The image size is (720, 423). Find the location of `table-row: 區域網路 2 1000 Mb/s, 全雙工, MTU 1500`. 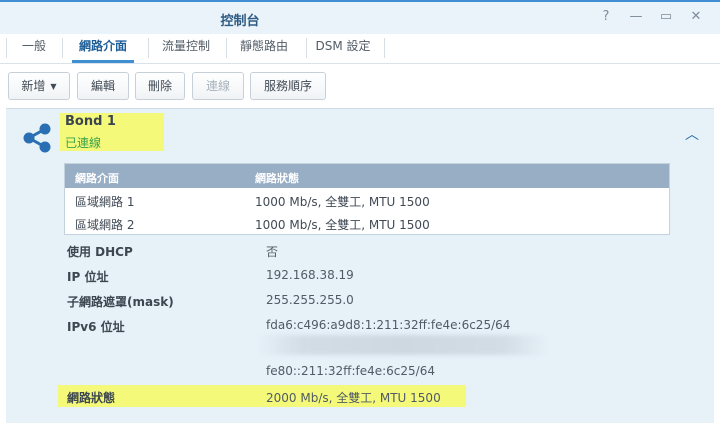

table-row: 區域網路 2 1000 Mb/s, 全雙工, MTU 1500 is located at coordinates (367, 222).